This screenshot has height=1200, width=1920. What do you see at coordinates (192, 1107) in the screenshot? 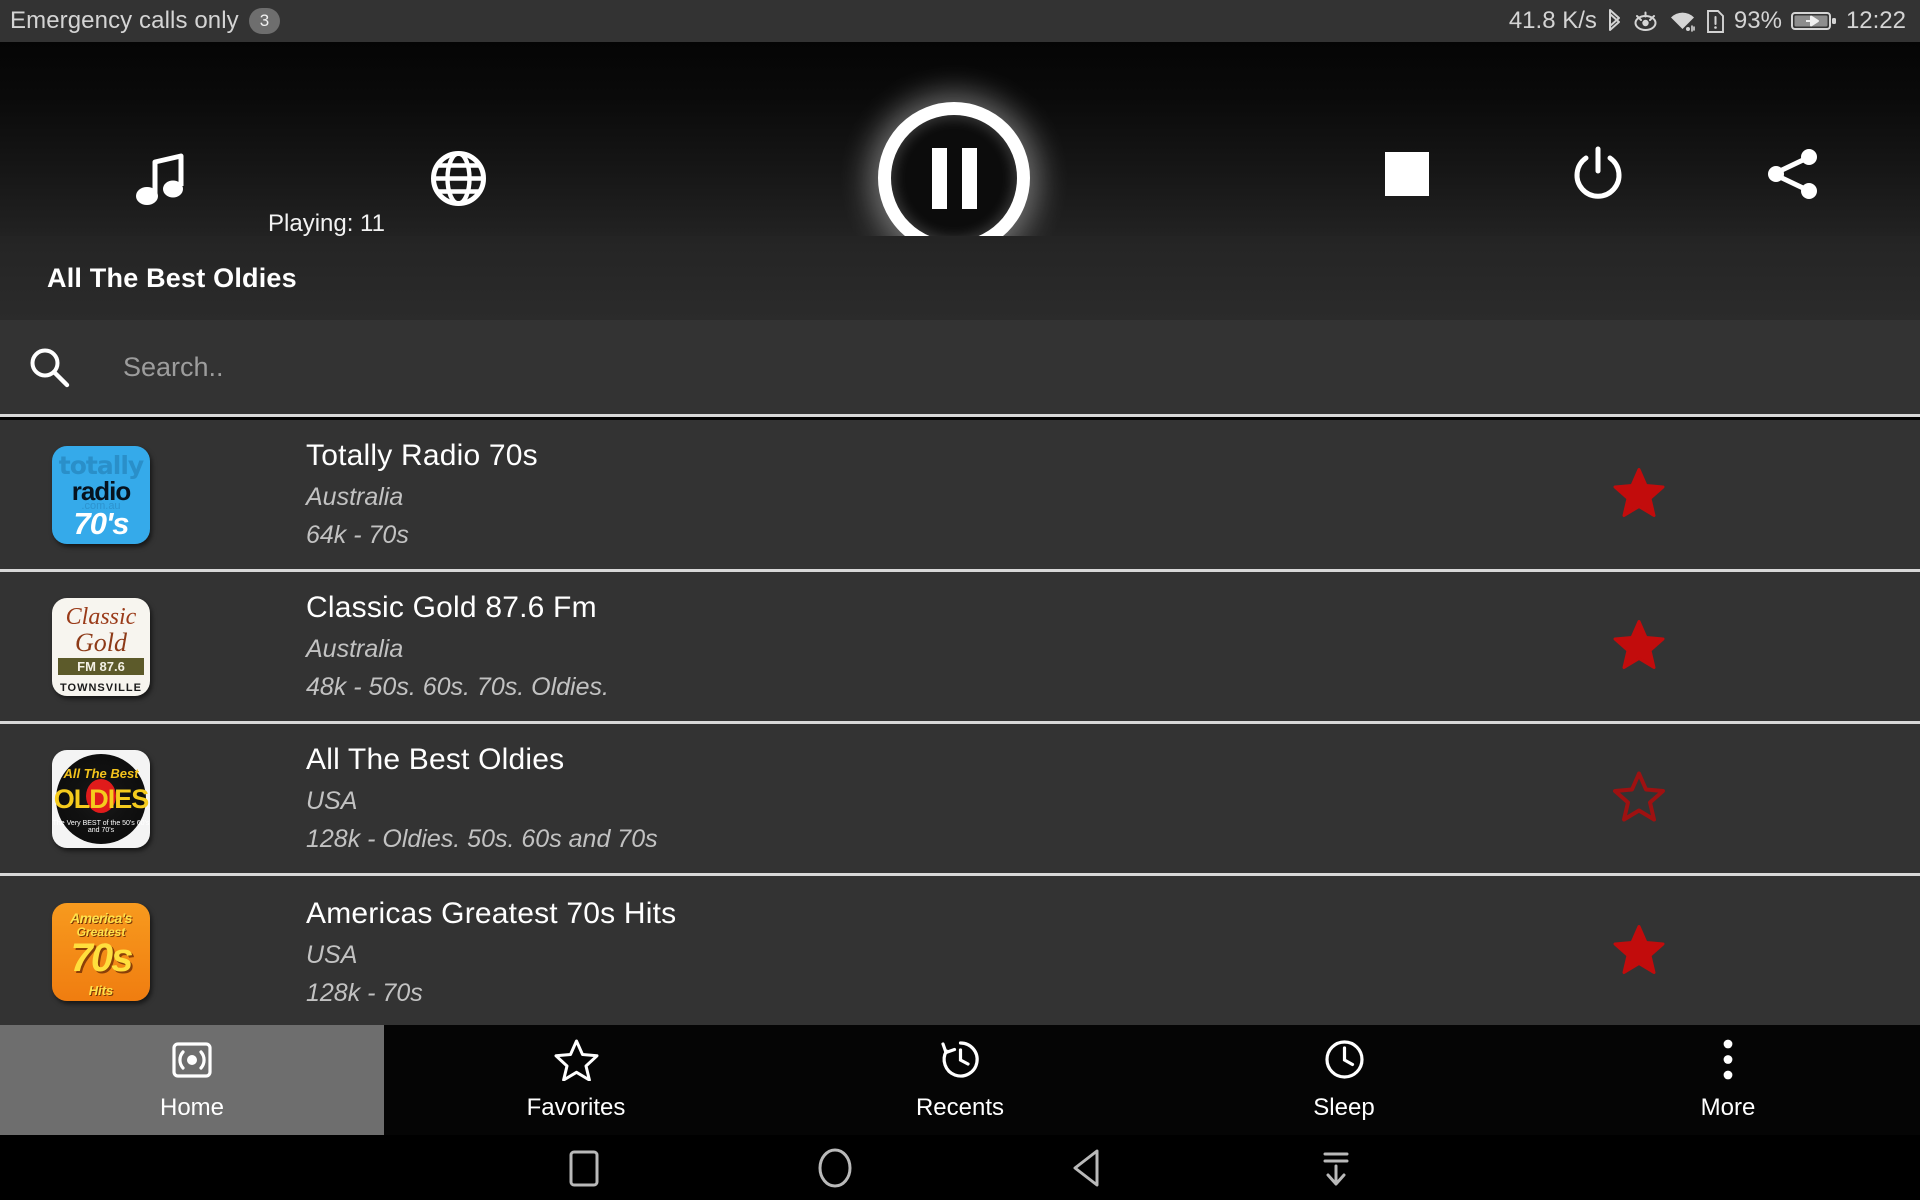
I see `tab-label: Home` at bounding box center [192, 1107].